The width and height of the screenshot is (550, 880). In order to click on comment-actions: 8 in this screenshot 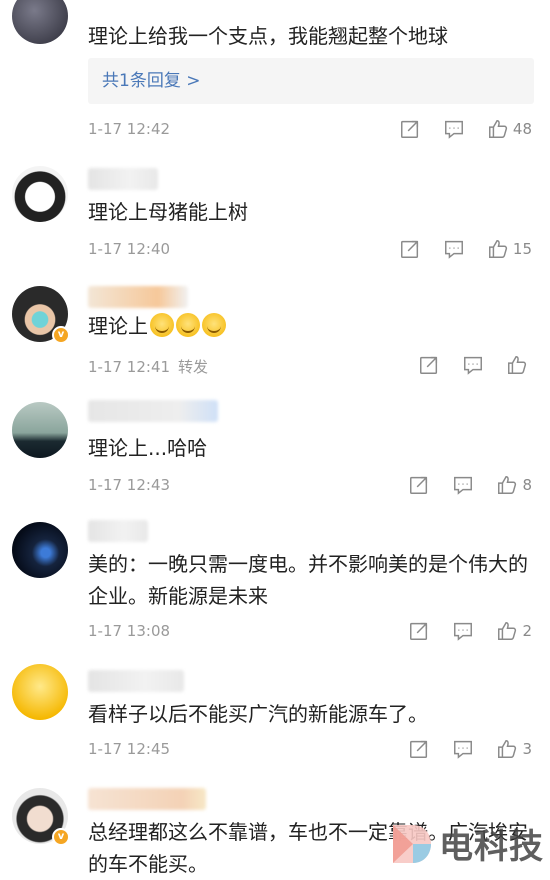, I will do `click(459, 485)`.